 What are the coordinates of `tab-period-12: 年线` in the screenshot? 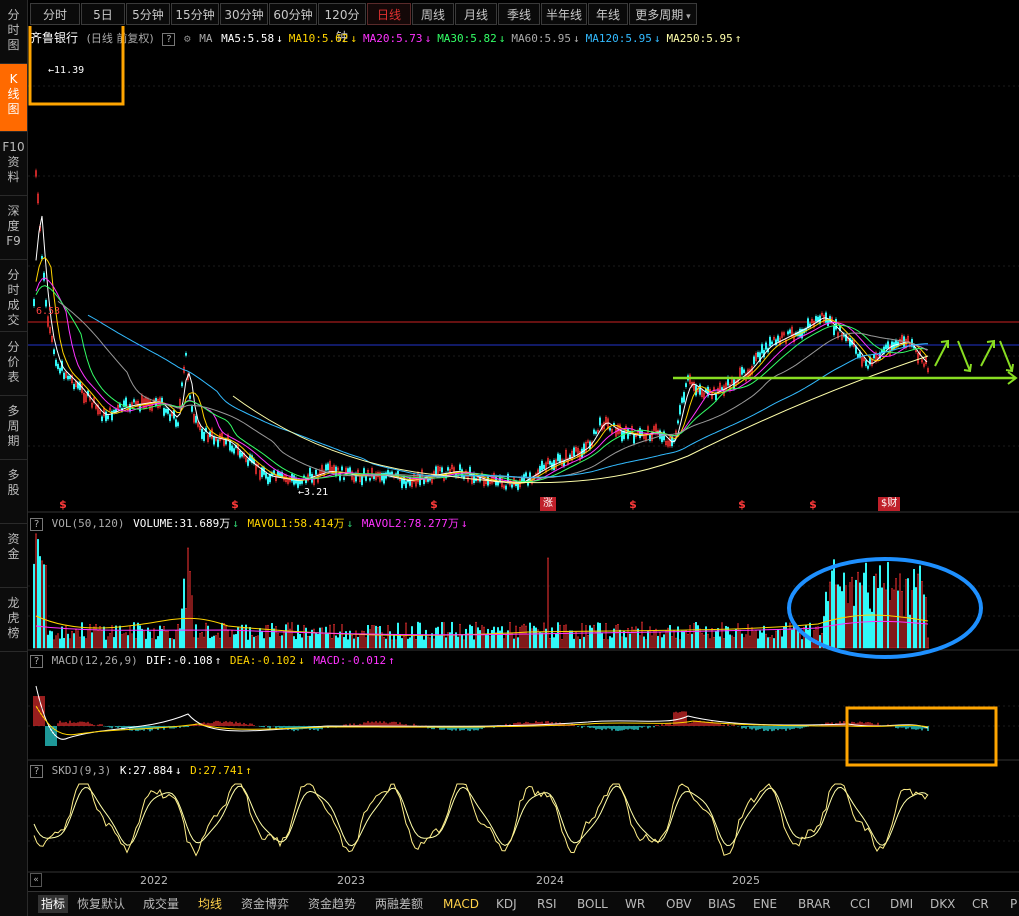 It's located at (608, 14).